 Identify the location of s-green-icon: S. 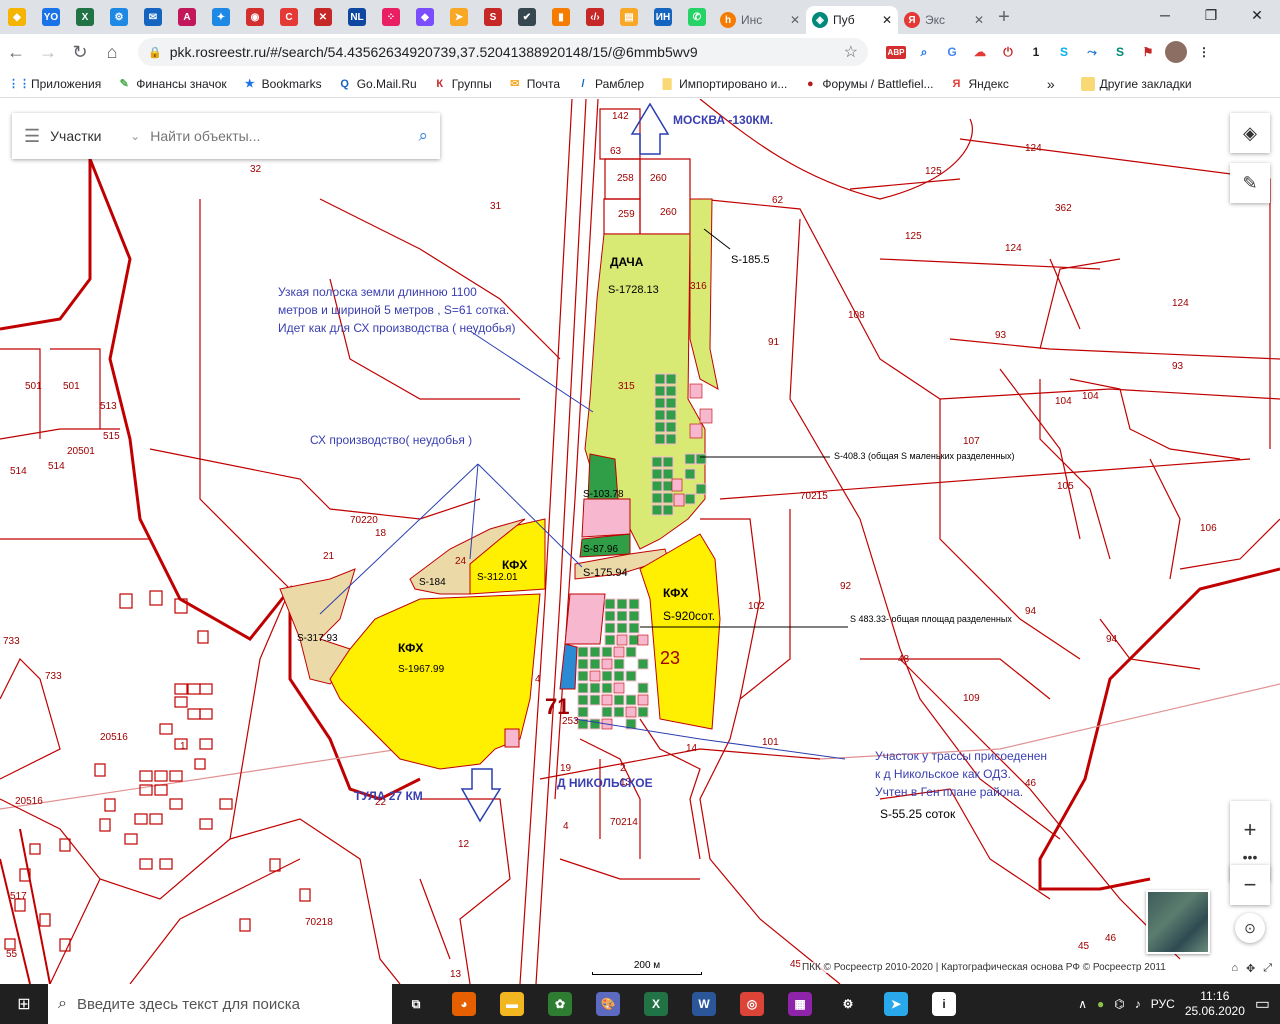
(1120, 52).